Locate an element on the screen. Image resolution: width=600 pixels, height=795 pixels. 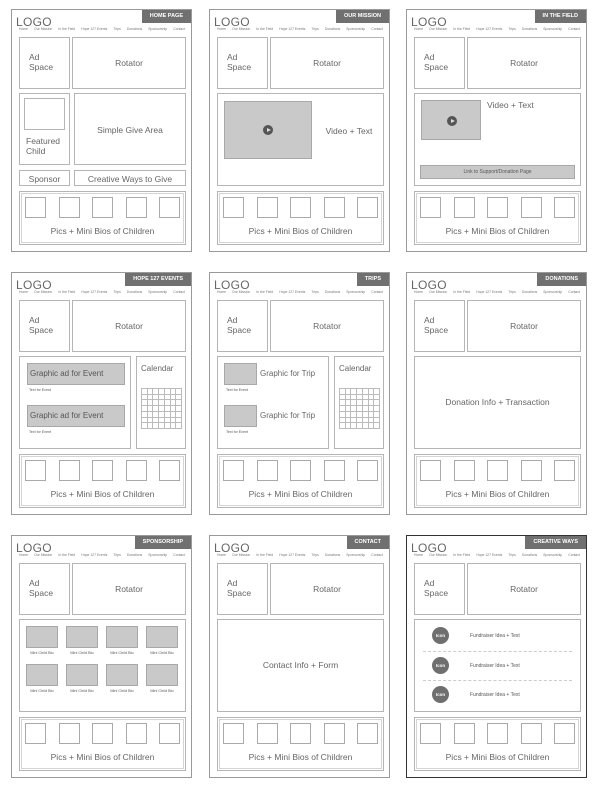
donation-info-label: Donation Info + Transaction is located at coordinates (497, 402).